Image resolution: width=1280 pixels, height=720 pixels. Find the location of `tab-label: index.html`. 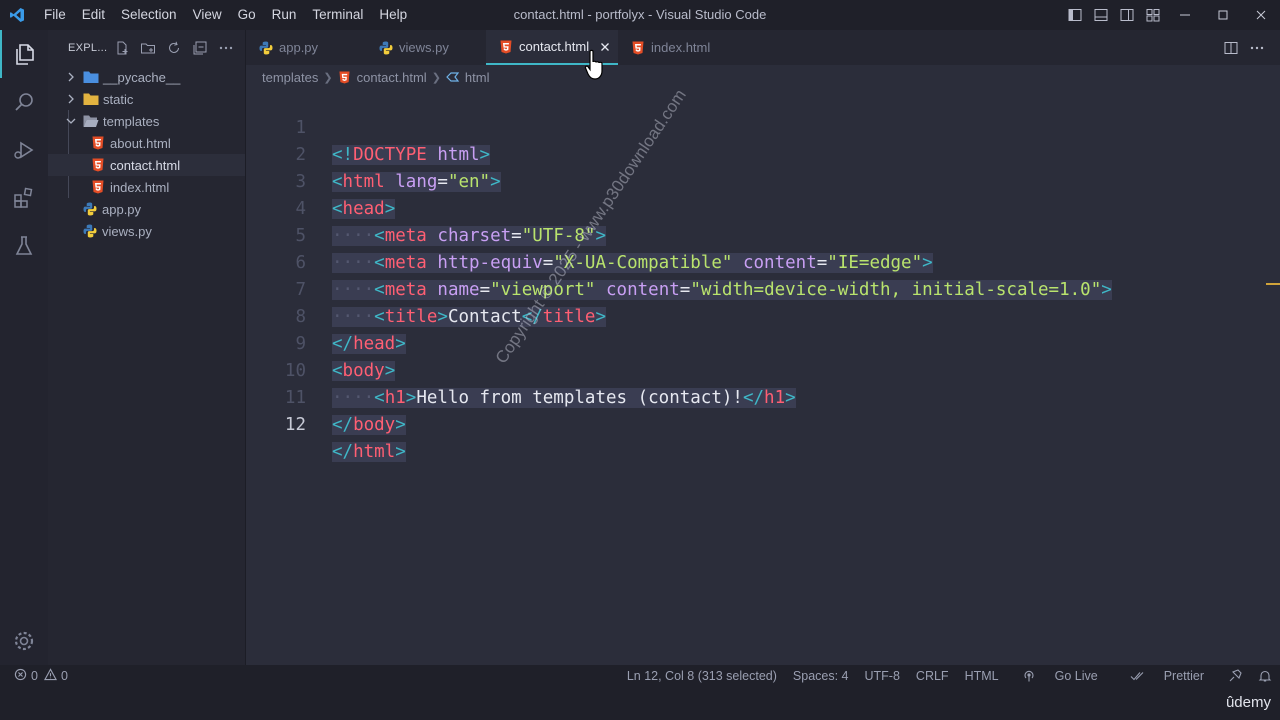

tab-label: index.html is located at coordinates (681, 47).